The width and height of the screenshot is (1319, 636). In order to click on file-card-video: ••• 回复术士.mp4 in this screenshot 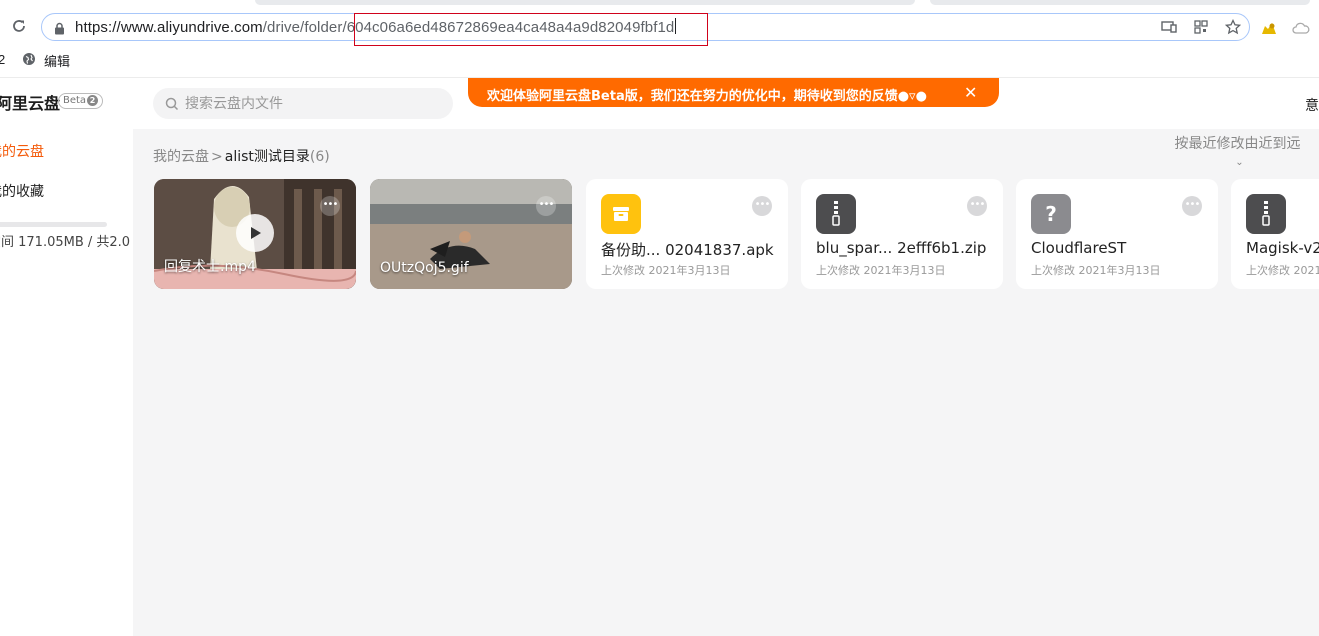, I will do `click(255, 234)`.